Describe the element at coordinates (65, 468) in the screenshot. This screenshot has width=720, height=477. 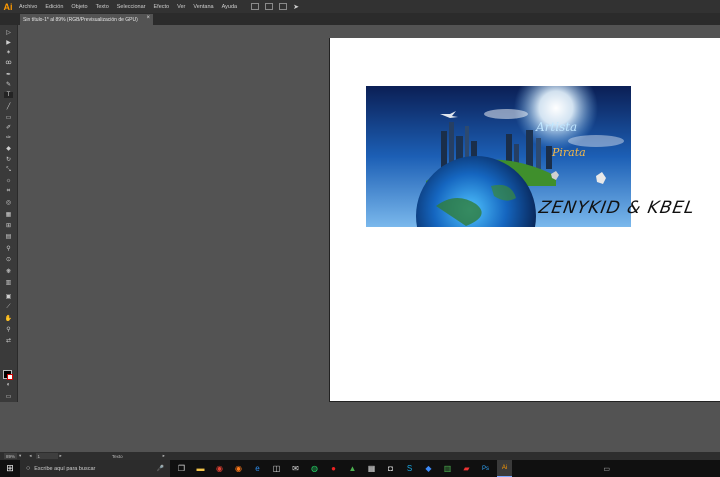
I see `search-placeholder: Escribe aquí para buscar` at that location.